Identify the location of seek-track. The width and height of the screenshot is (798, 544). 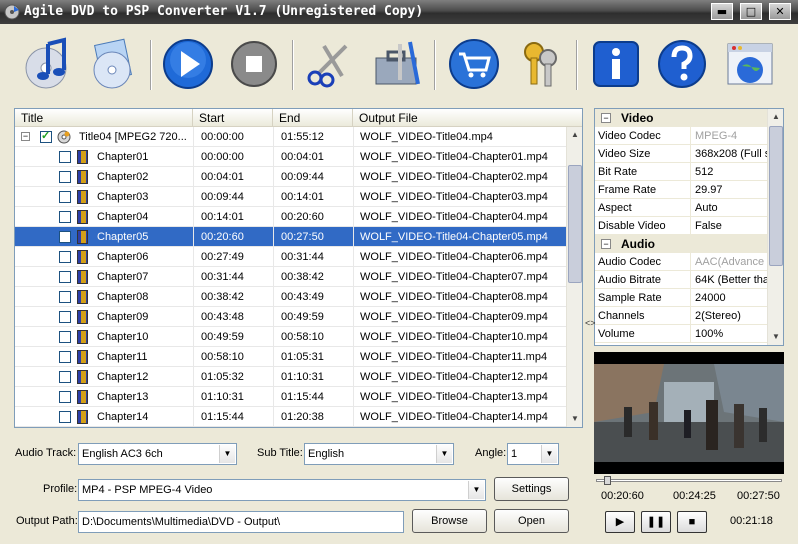
(689, 480).